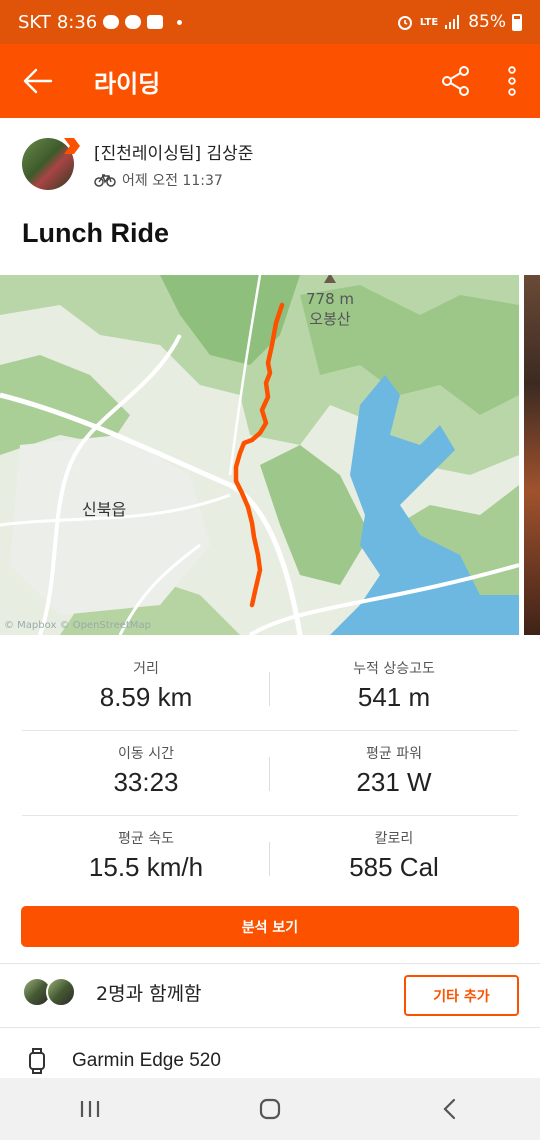 The width and height of the screenshot is (540, 1140). I want to click on stat-value: 231 W, so click(394, 782).